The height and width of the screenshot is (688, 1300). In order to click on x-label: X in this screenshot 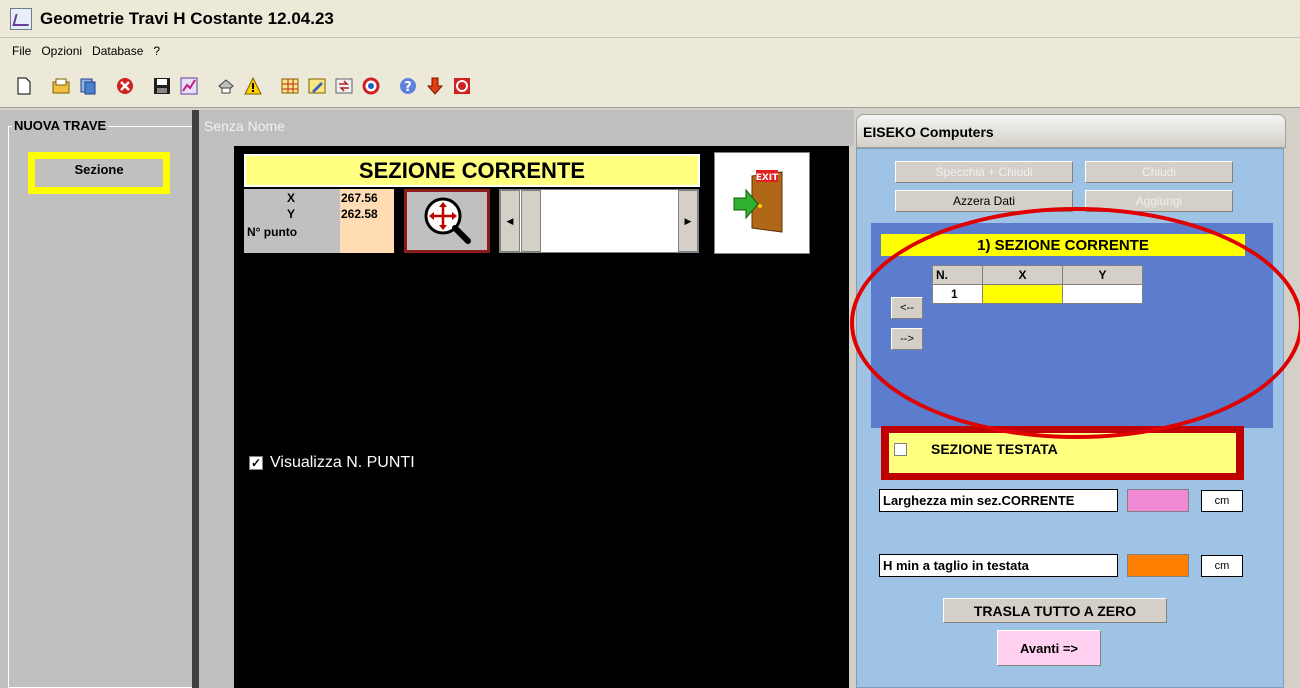, I will do `click(291, 198)`.